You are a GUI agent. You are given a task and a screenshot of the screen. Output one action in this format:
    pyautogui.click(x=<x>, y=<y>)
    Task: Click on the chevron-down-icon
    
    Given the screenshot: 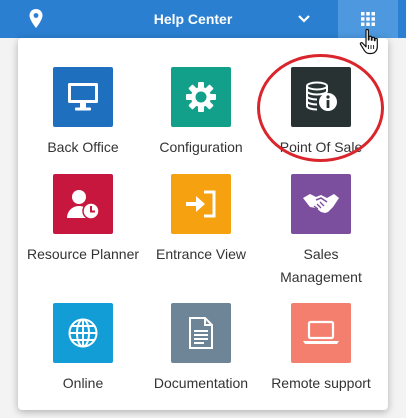 What is the action you would take?
    pyautogui.click(x=304, y=19)
    